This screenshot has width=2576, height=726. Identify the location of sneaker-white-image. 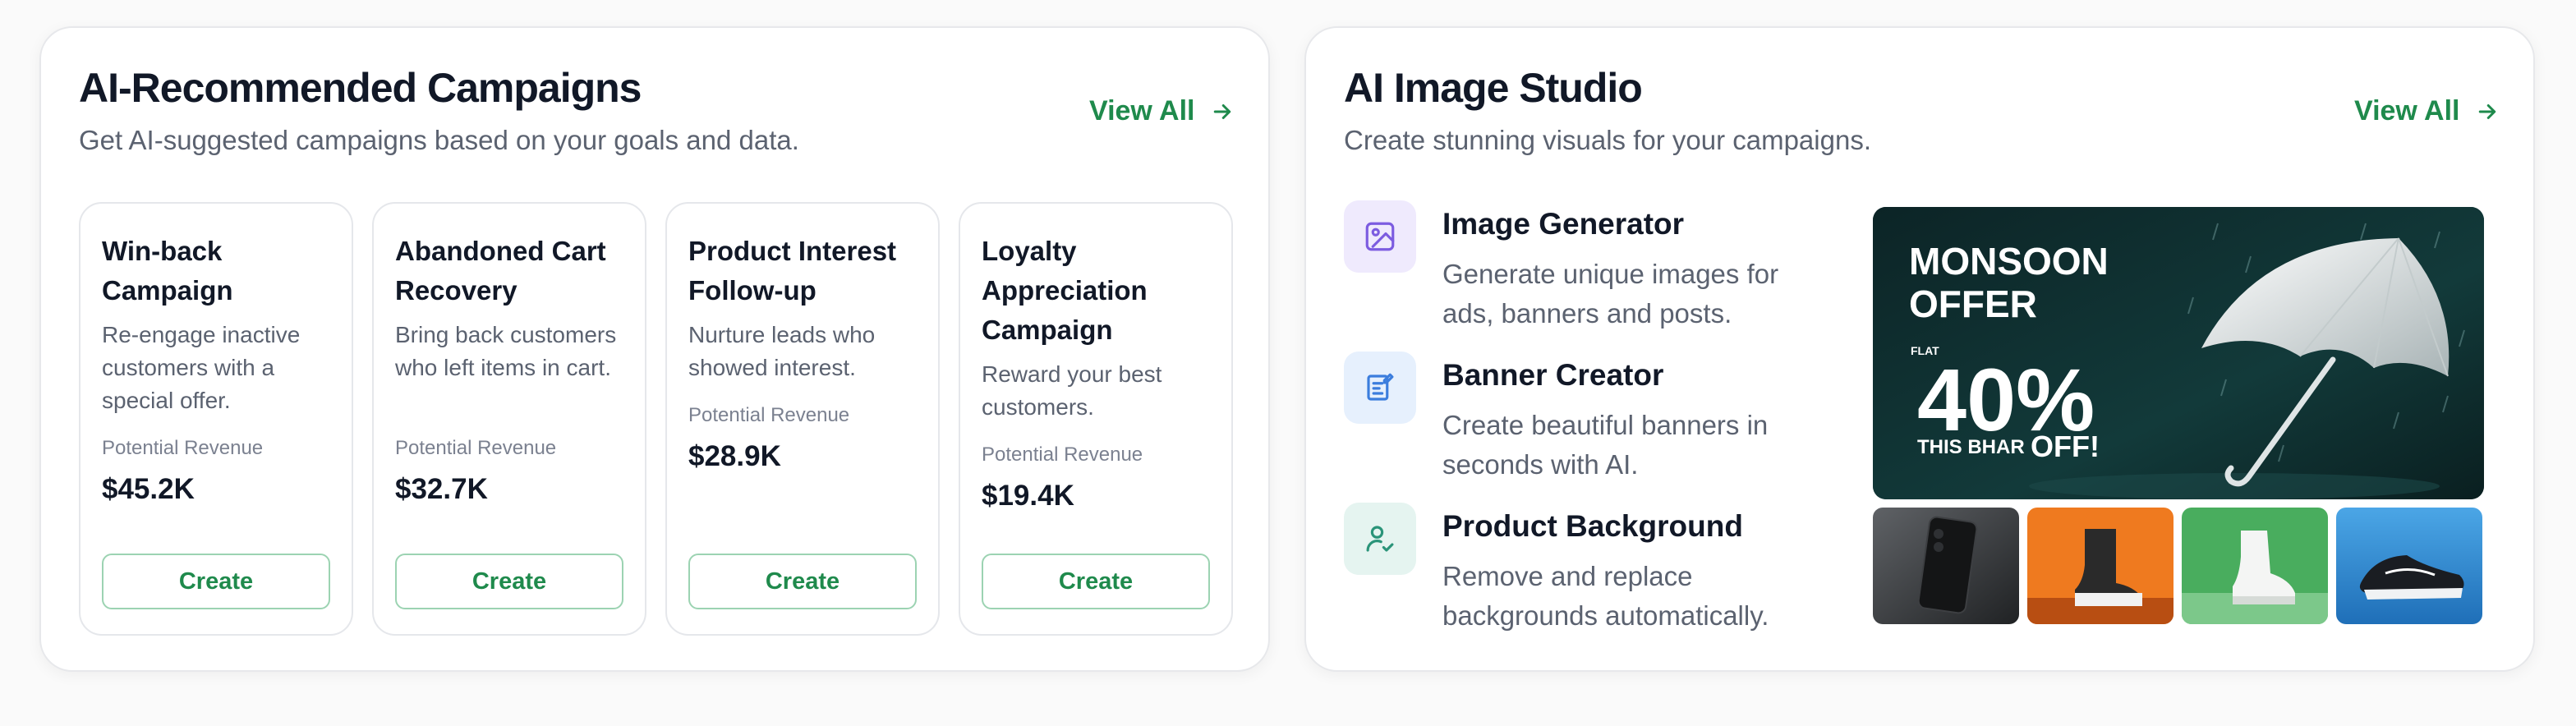
(2255, 566).